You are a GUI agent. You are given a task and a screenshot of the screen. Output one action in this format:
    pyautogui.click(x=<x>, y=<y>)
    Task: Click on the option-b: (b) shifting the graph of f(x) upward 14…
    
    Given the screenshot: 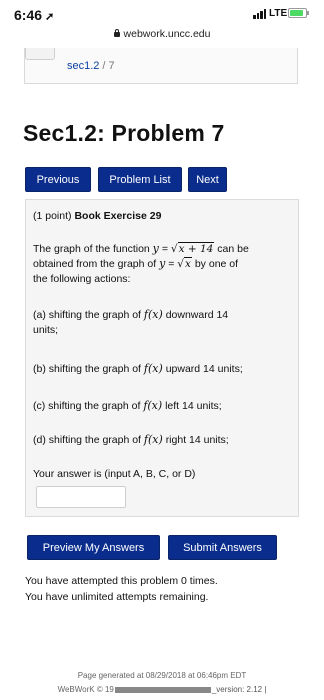 What is the action you would take?
    pyautogui.click(x=138, y=368)
    